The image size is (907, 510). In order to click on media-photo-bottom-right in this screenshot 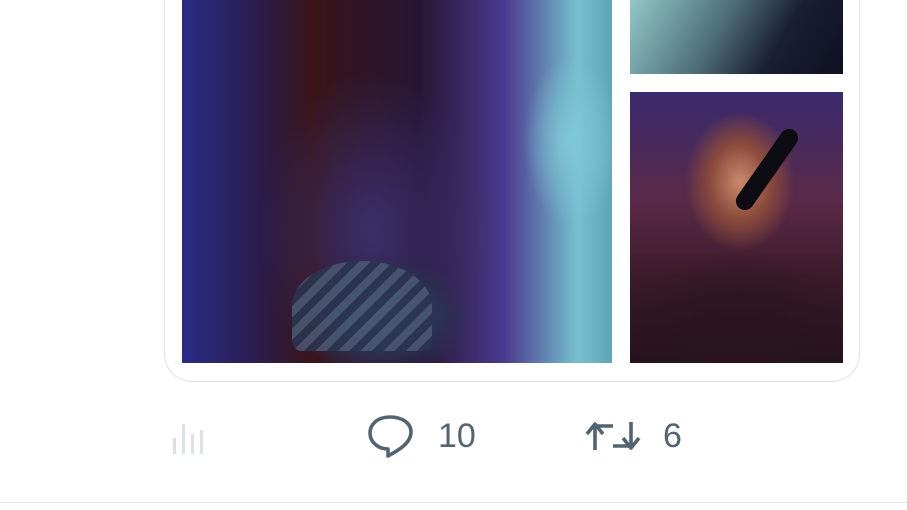, I will do `click(736, 227)`.